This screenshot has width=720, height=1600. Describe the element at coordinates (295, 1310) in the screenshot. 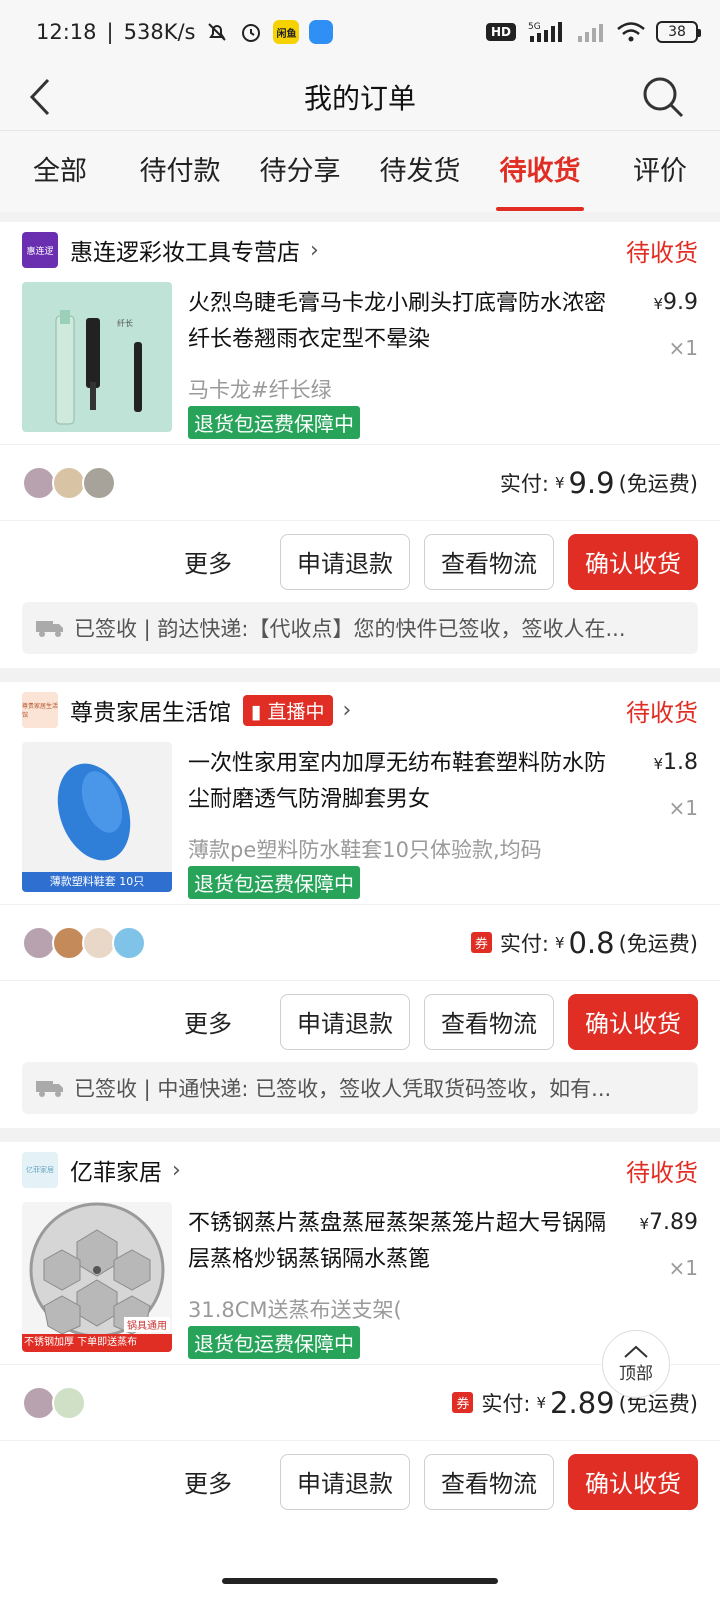

I see `product-spec: 31.8CM送蒸布送支架(` at that location.